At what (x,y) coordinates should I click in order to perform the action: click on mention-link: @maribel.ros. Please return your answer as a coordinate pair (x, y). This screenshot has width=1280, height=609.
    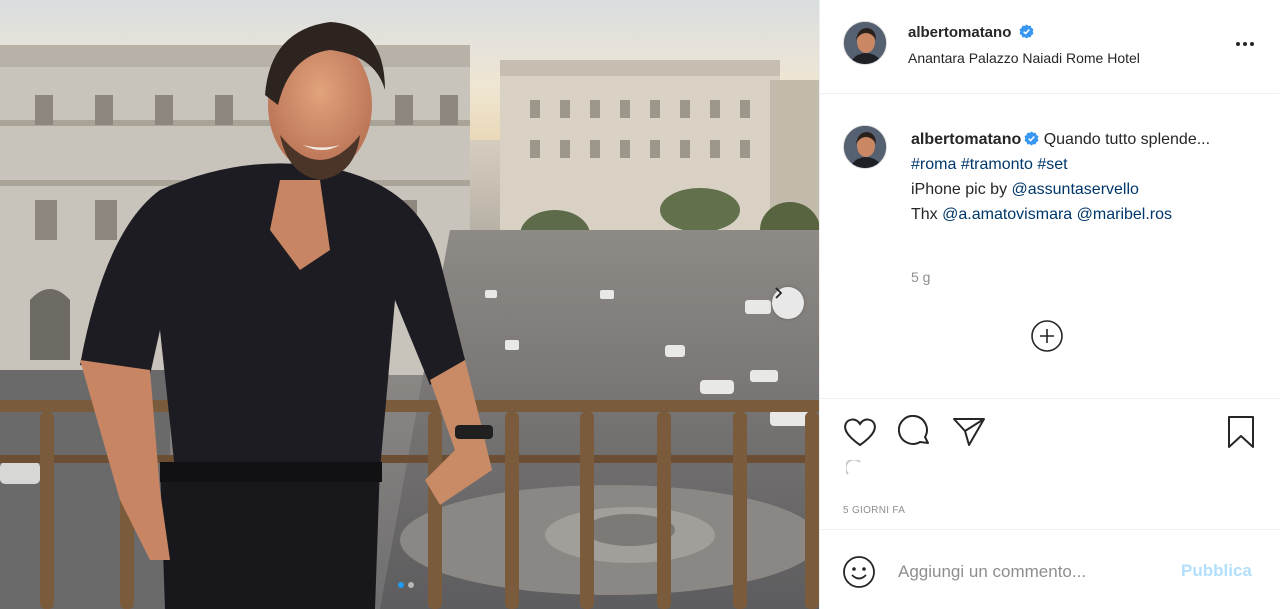
    Looking at the image, I should click on (1124, 214).